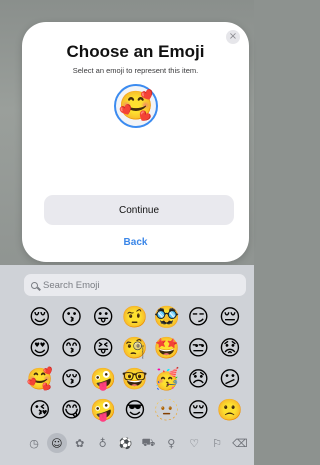  Describe the element at coordinates (135, 348) in the screenshot. I see `emoji-key: 🧐` at that location.